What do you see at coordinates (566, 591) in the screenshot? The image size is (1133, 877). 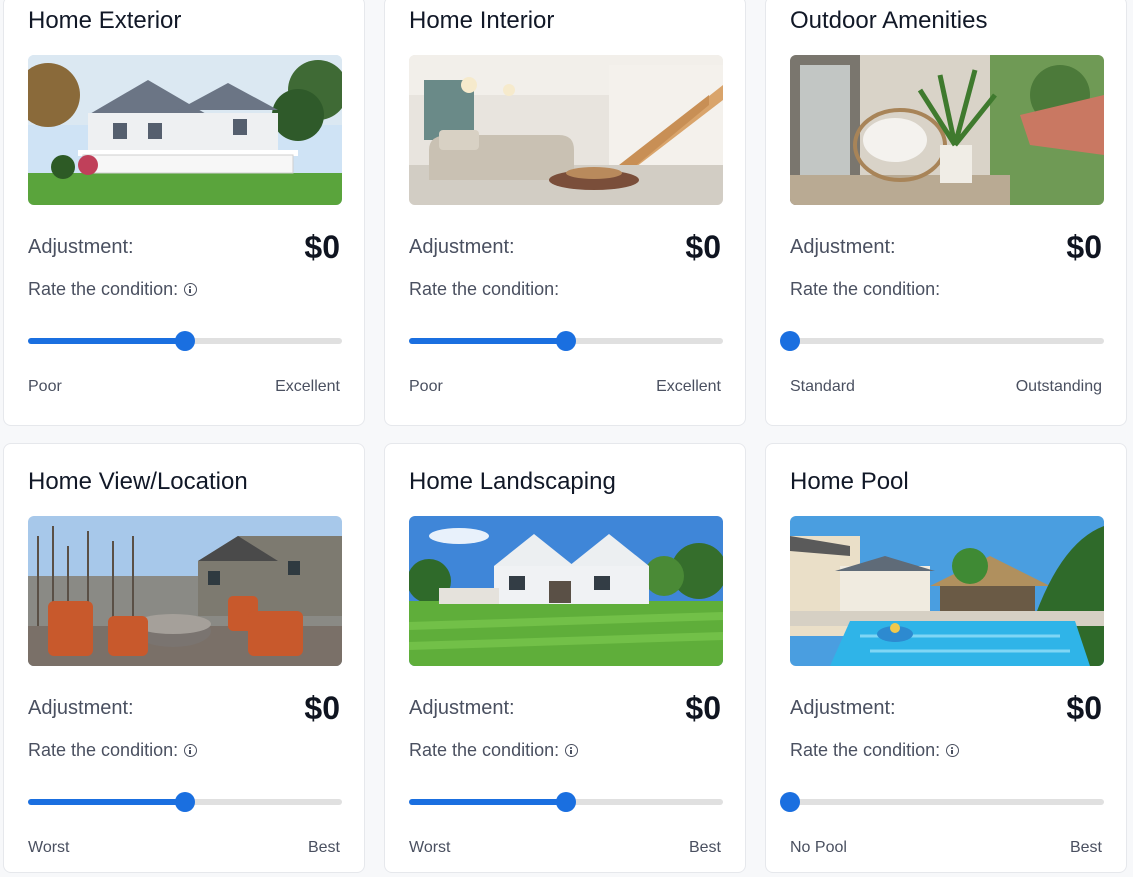 I see `lawn-house-landscape-photo` at bounding box center [566, 591].